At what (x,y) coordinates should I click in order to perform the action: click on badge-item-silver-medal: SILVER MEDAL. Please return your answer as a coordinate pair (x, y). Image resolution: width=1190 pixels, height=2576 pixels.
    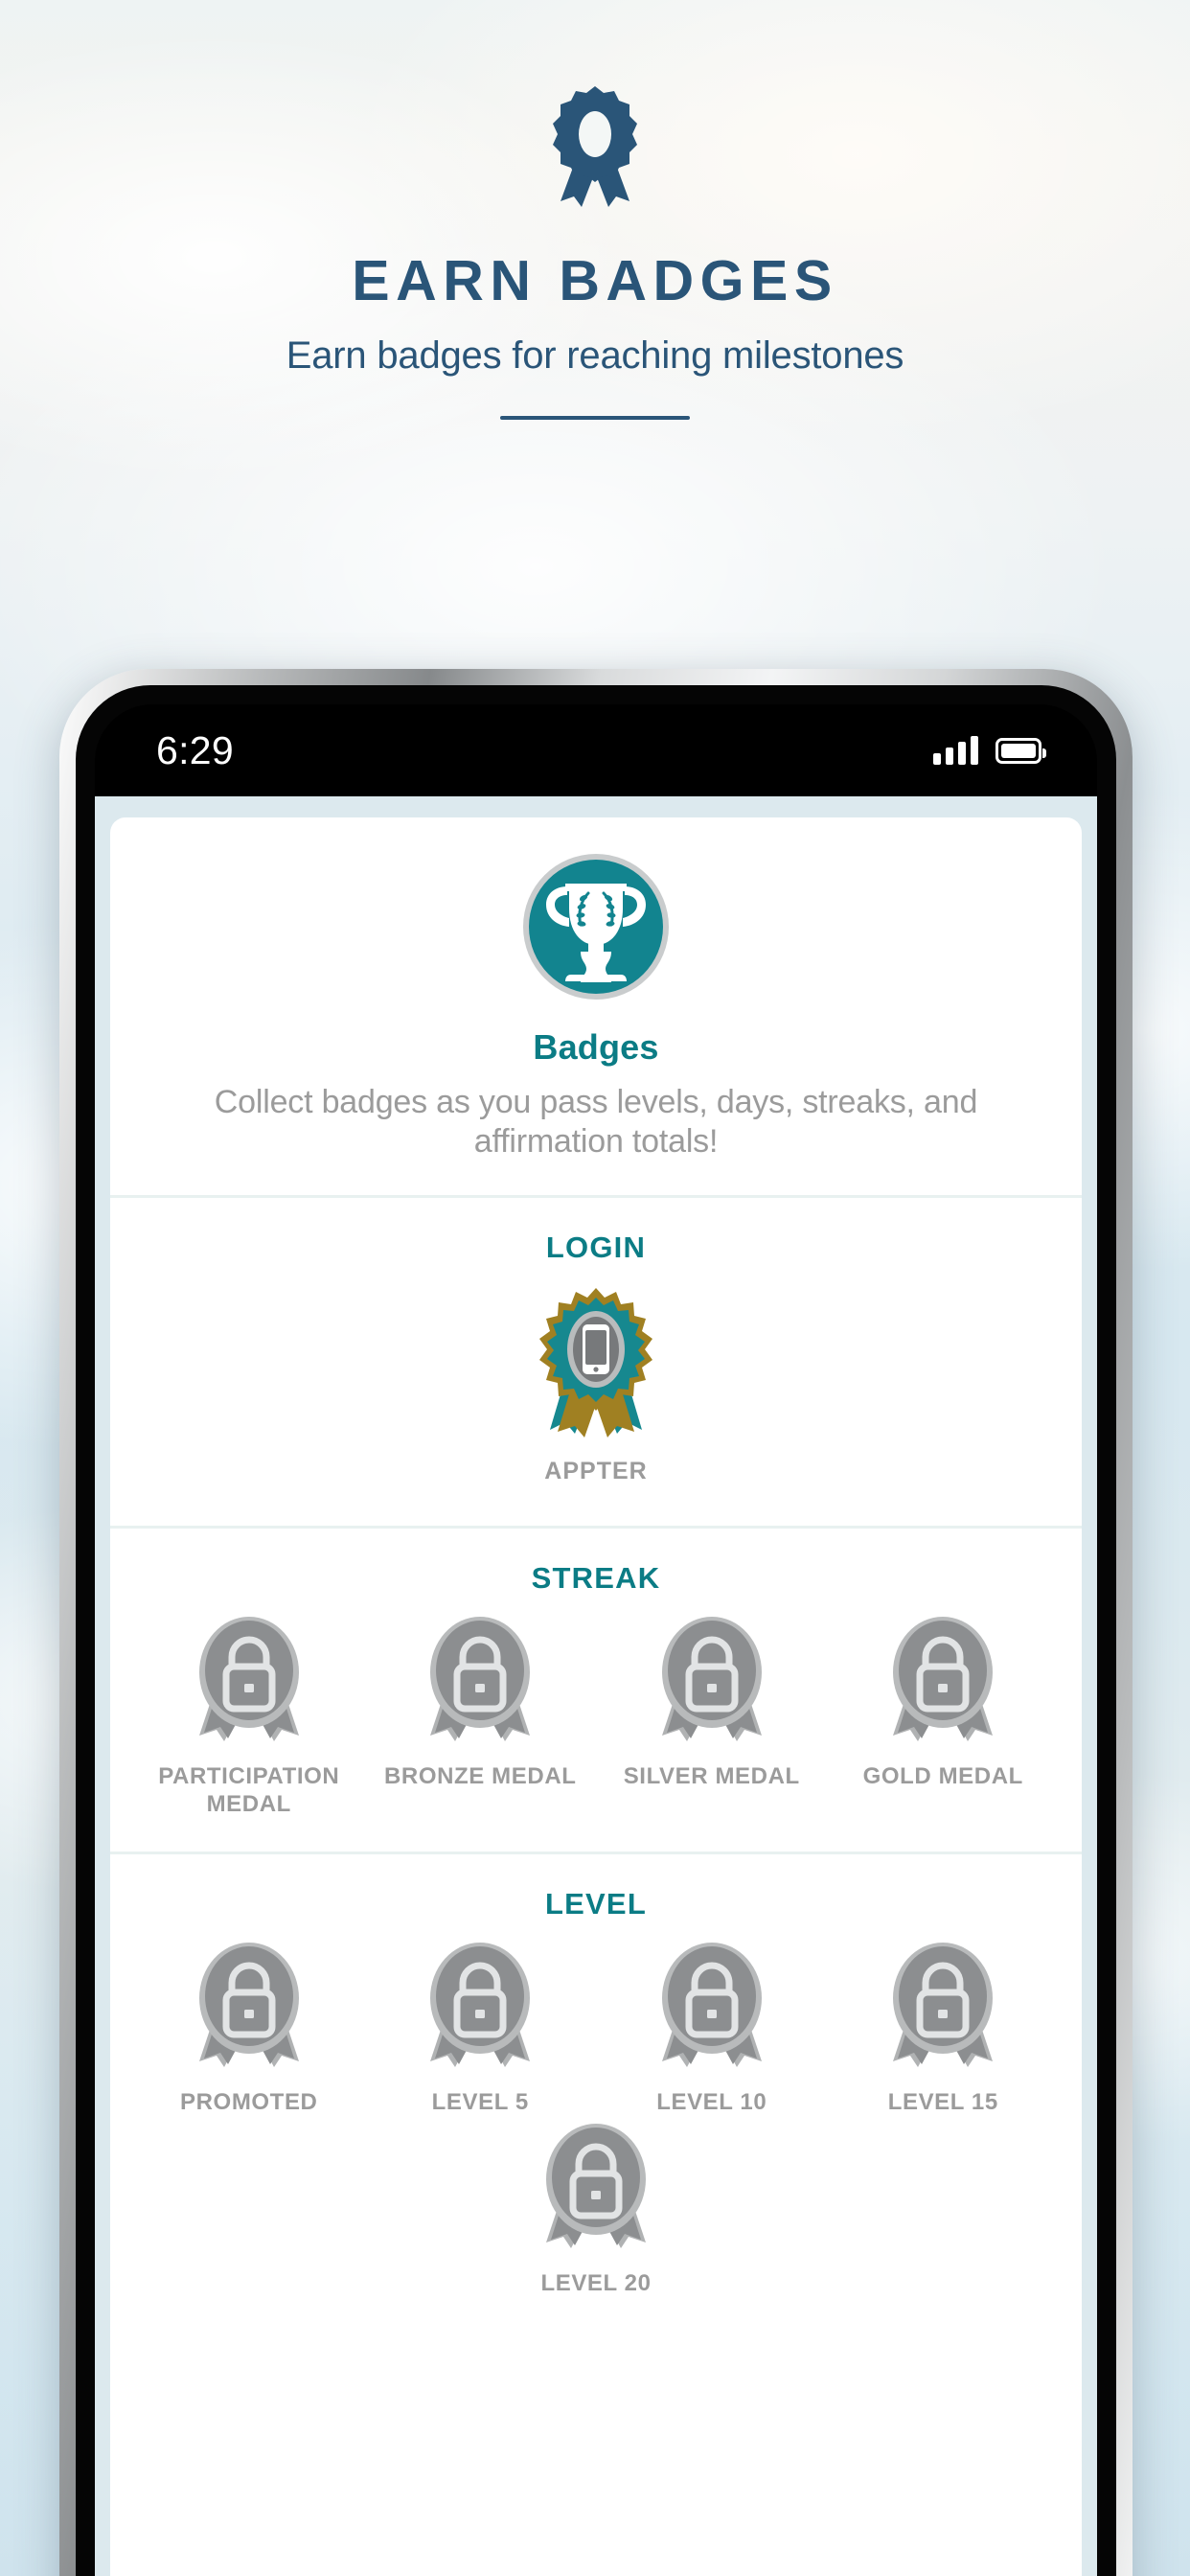
    Looking at the image, I should click on (712, 1714).